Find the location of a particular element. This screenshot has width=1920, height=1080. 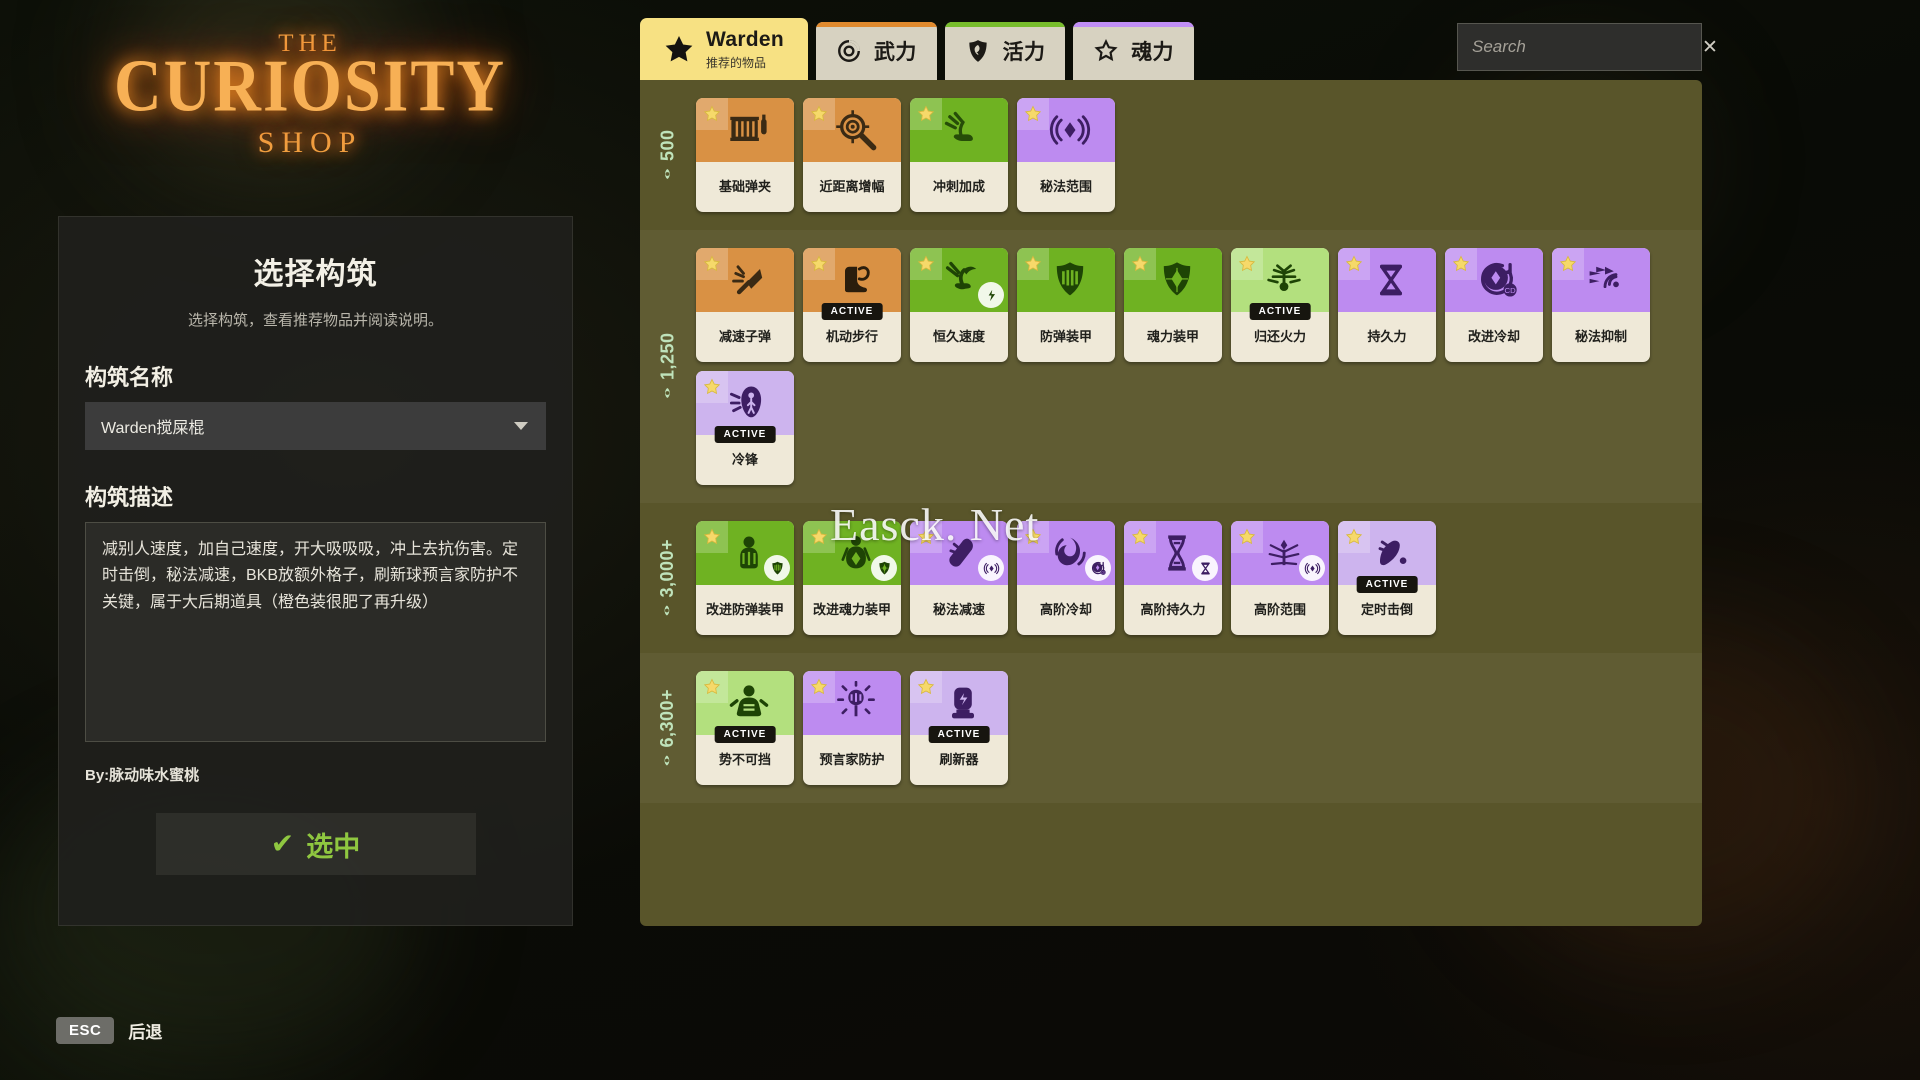

search-box: ✕ is located at coordinates (1587, 47).